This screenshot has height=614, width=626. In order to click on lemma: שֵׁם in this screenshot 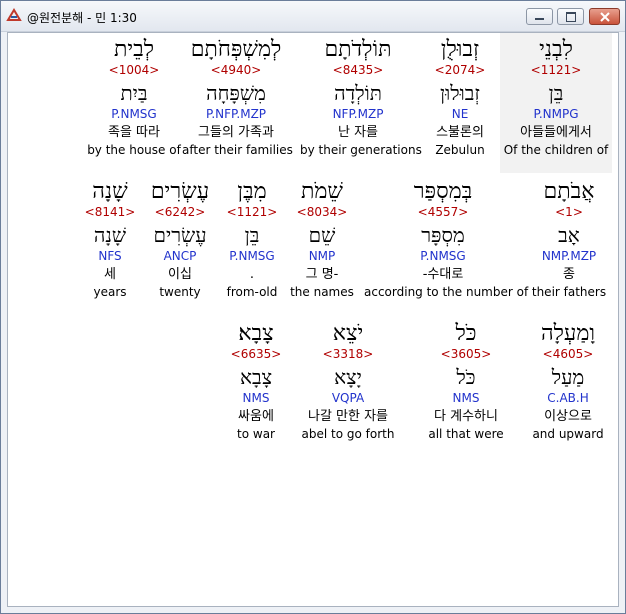, I will do `click(322, 235)`.